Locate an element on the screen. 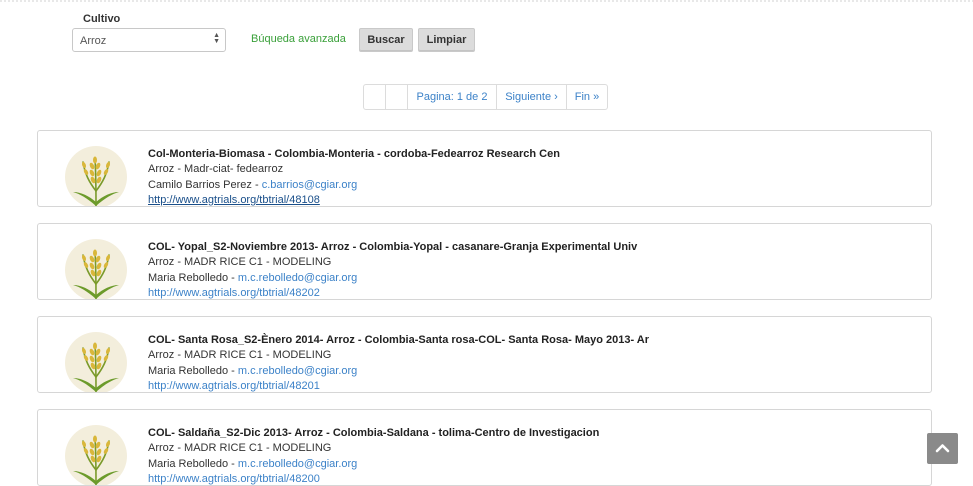 The height and width of the screenshot is (486, 973). back-to-top-button is located at coordinates (942, 448).